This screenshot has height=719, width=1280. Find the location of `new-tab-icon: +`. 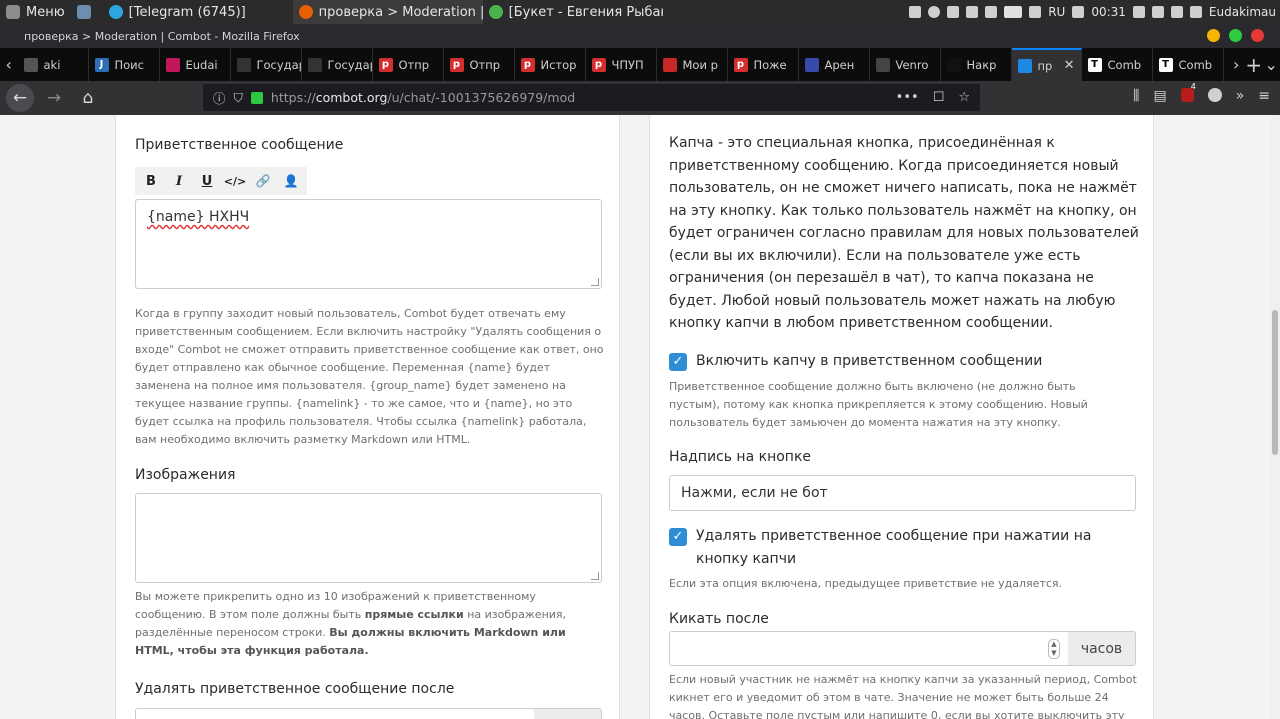

new-tab-icon: + is located at coordinates (1254, 65).